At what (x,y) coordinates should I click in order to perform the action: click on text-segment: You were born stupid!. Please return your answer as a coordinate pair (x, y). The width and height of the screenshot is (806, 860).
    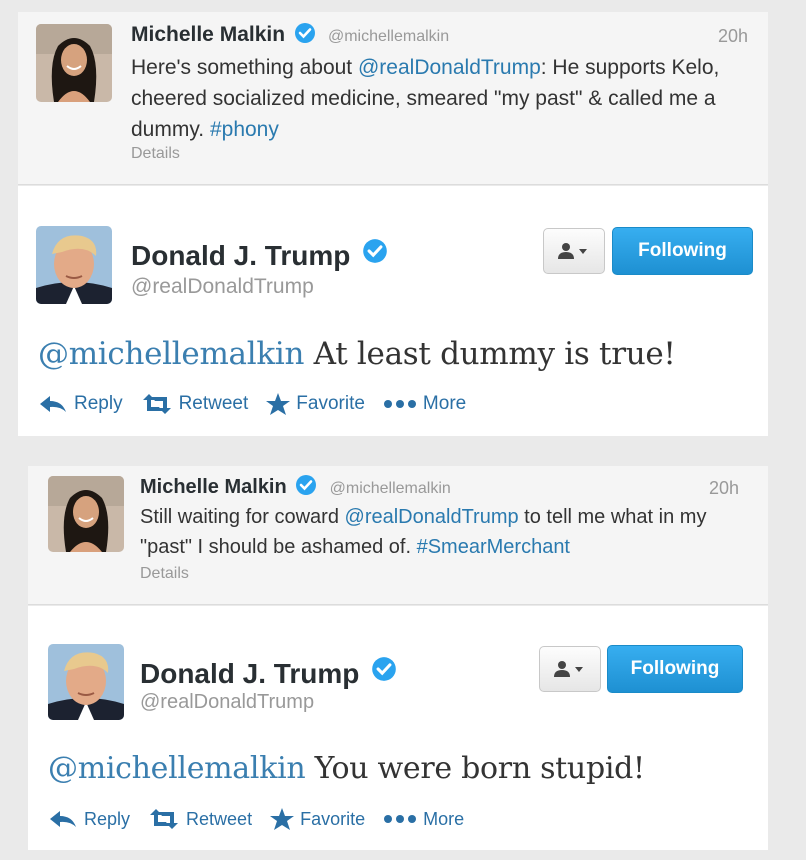
    Looking at the image, I should click on (475, 768).